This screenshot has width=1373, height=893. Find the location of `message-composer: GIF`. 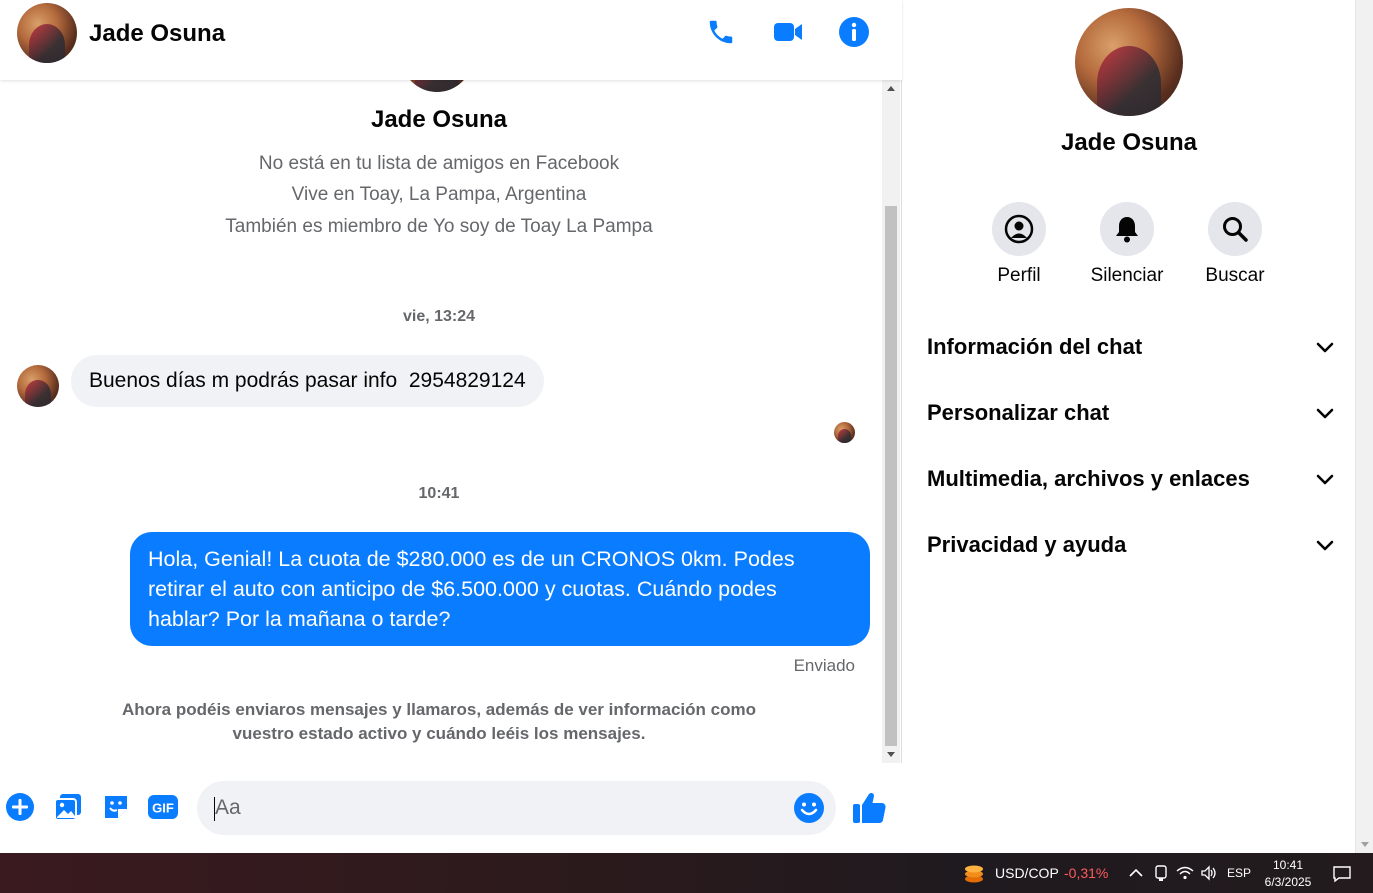

message-composer: GIF is located at coordinates (451, 808).